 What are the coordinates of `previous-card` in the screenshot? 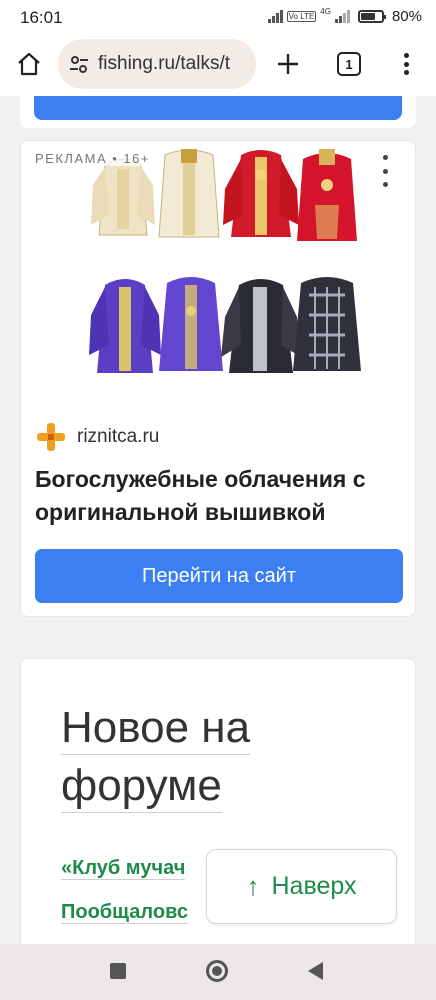 It's located at (218, 112).